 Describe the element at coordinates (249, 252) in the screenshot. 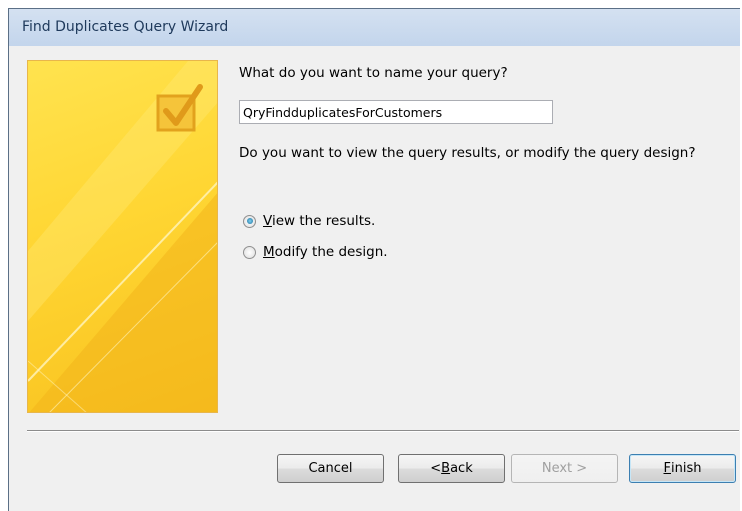

I see `modify-design-radio` at that location.